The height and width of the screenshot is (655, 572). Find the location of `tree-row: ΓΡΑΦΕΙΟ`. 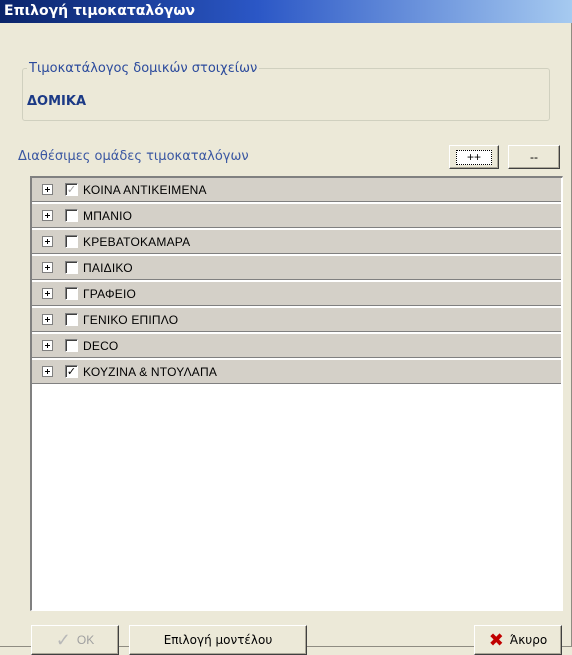

tree-row: ΓΡΑΦΕΙΟ is located at coordinates (296, 294).